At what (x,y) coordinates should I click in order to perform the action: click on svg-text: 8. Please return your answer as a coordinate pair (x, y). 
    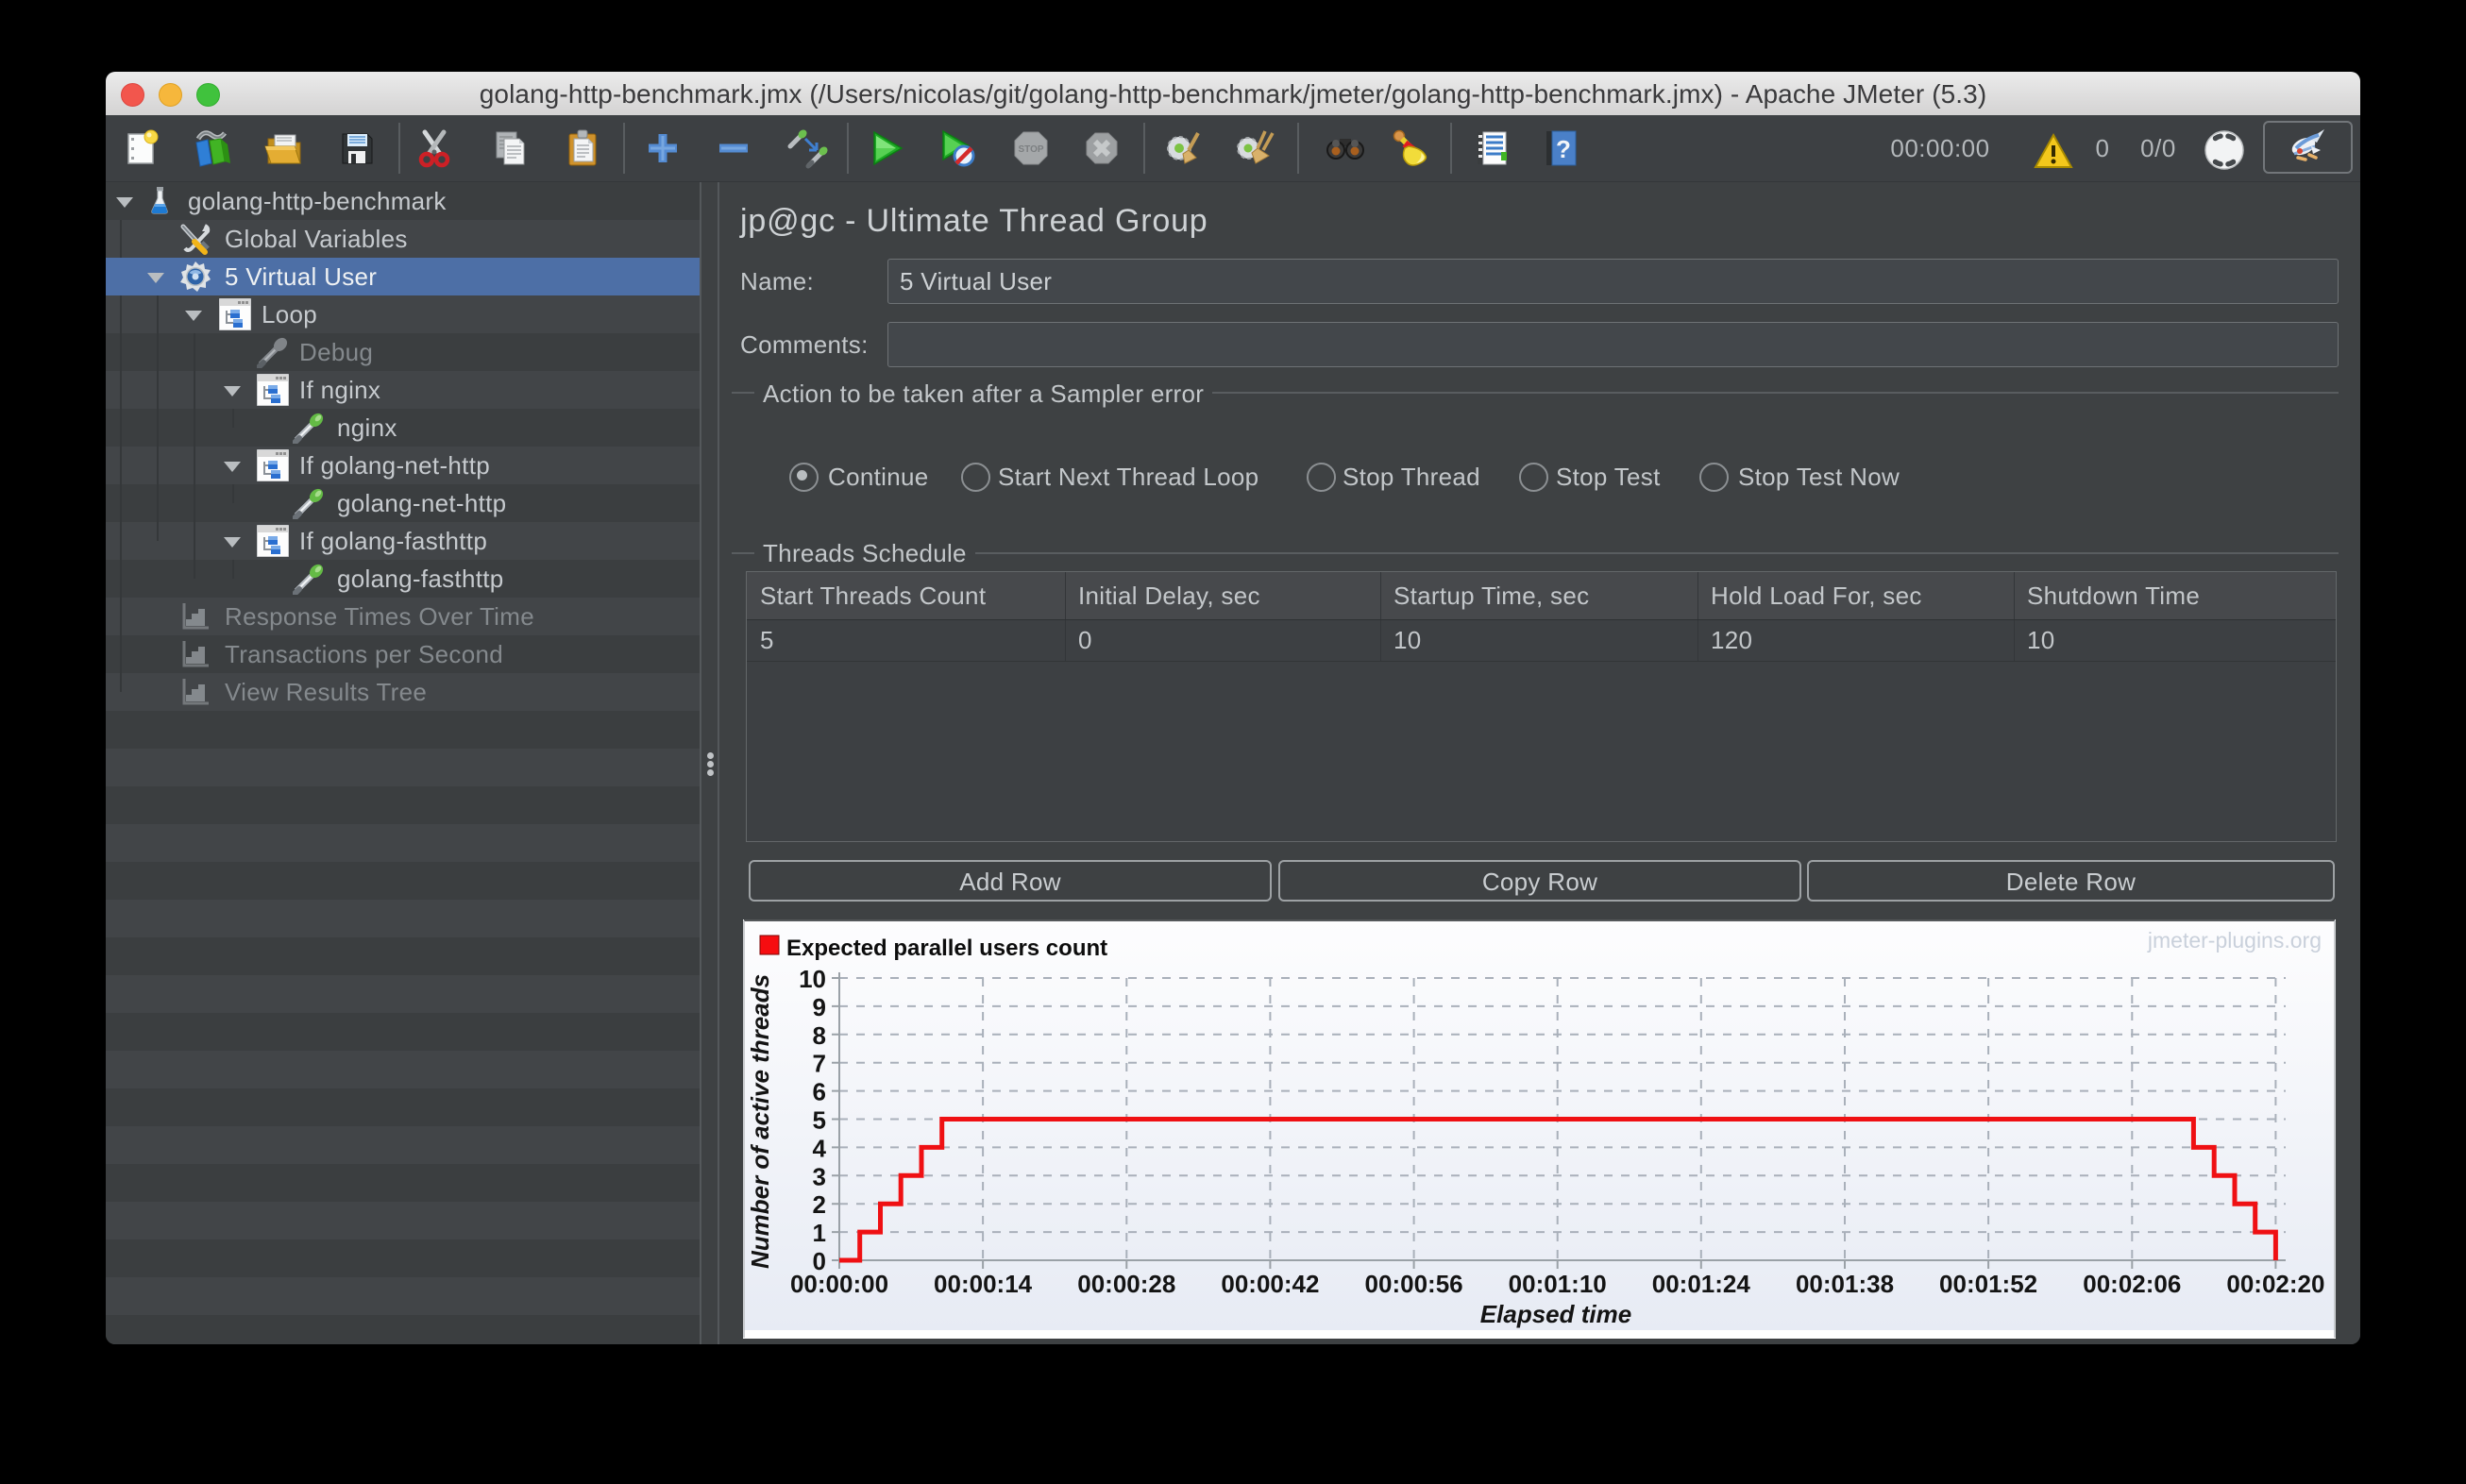
    Looking at the image, I should click on (819, 1035).